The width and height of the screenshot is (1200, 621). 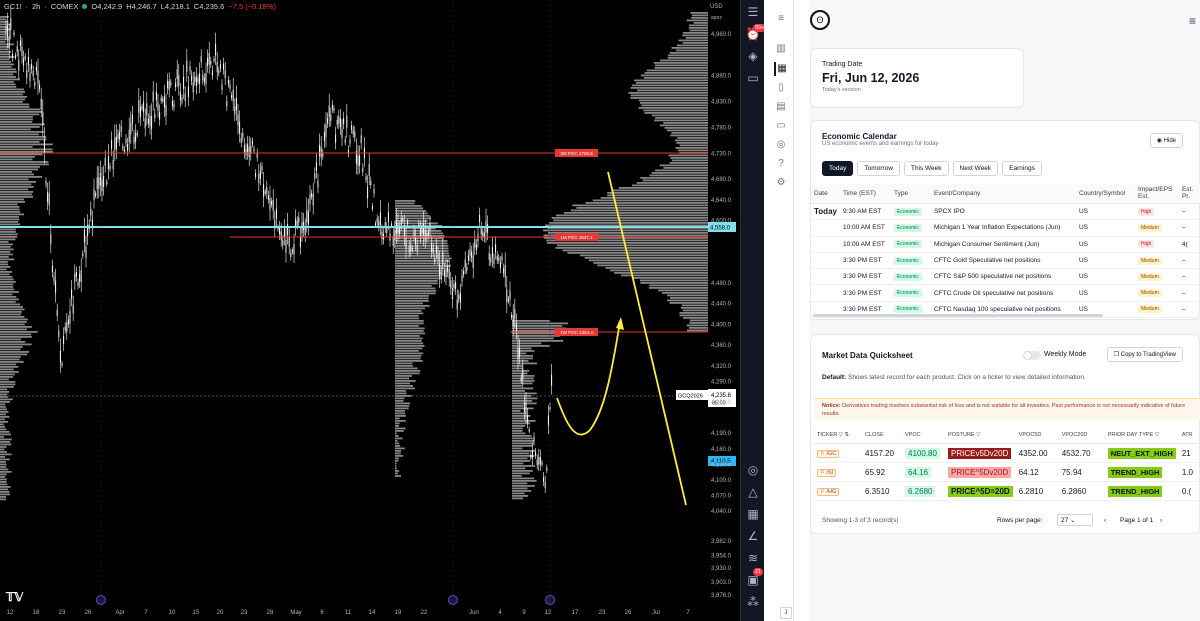 What do you see at coordinates (781, 88) in the screenshot?
I see `book-icon: ▯` at bounding box center [781, 88].